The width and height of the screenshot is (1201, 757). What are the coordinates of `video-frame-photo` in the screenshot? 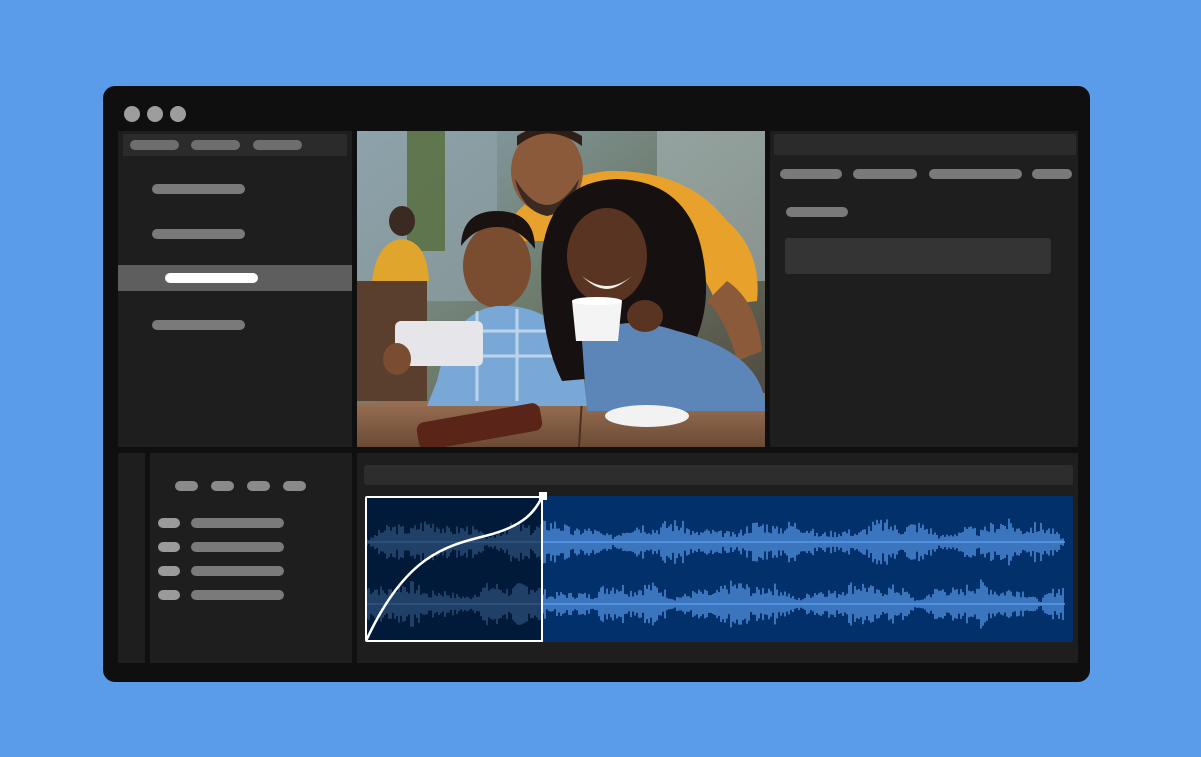 It's located at (561, 289).